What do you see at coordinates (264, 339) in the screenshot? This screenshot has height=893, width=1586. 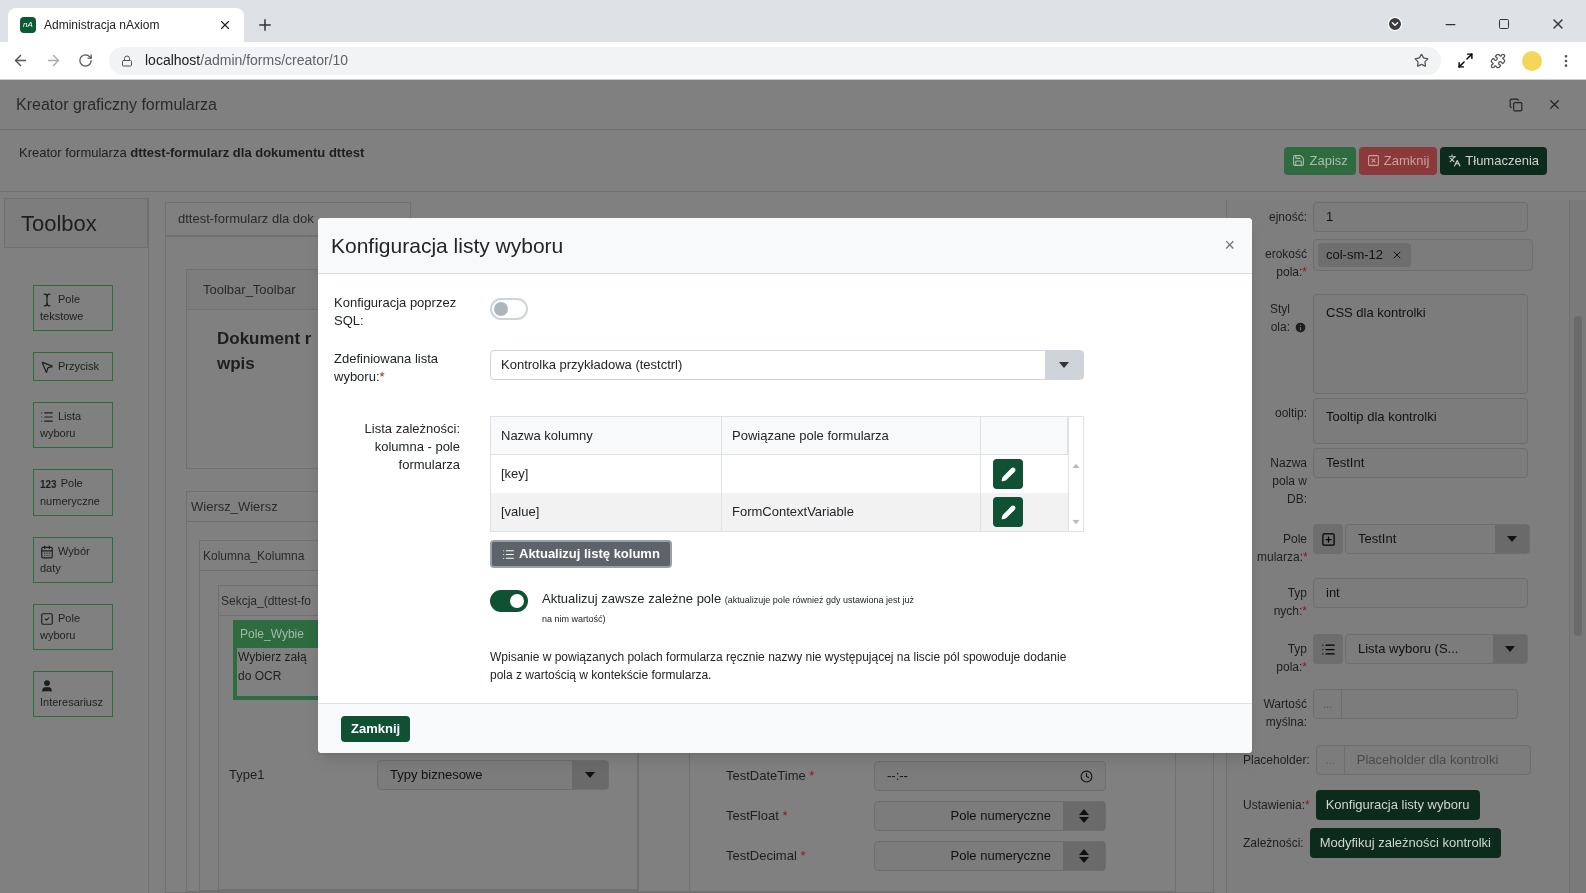 I see `heading-text: Dokument r` at bounding box center [264, 339].